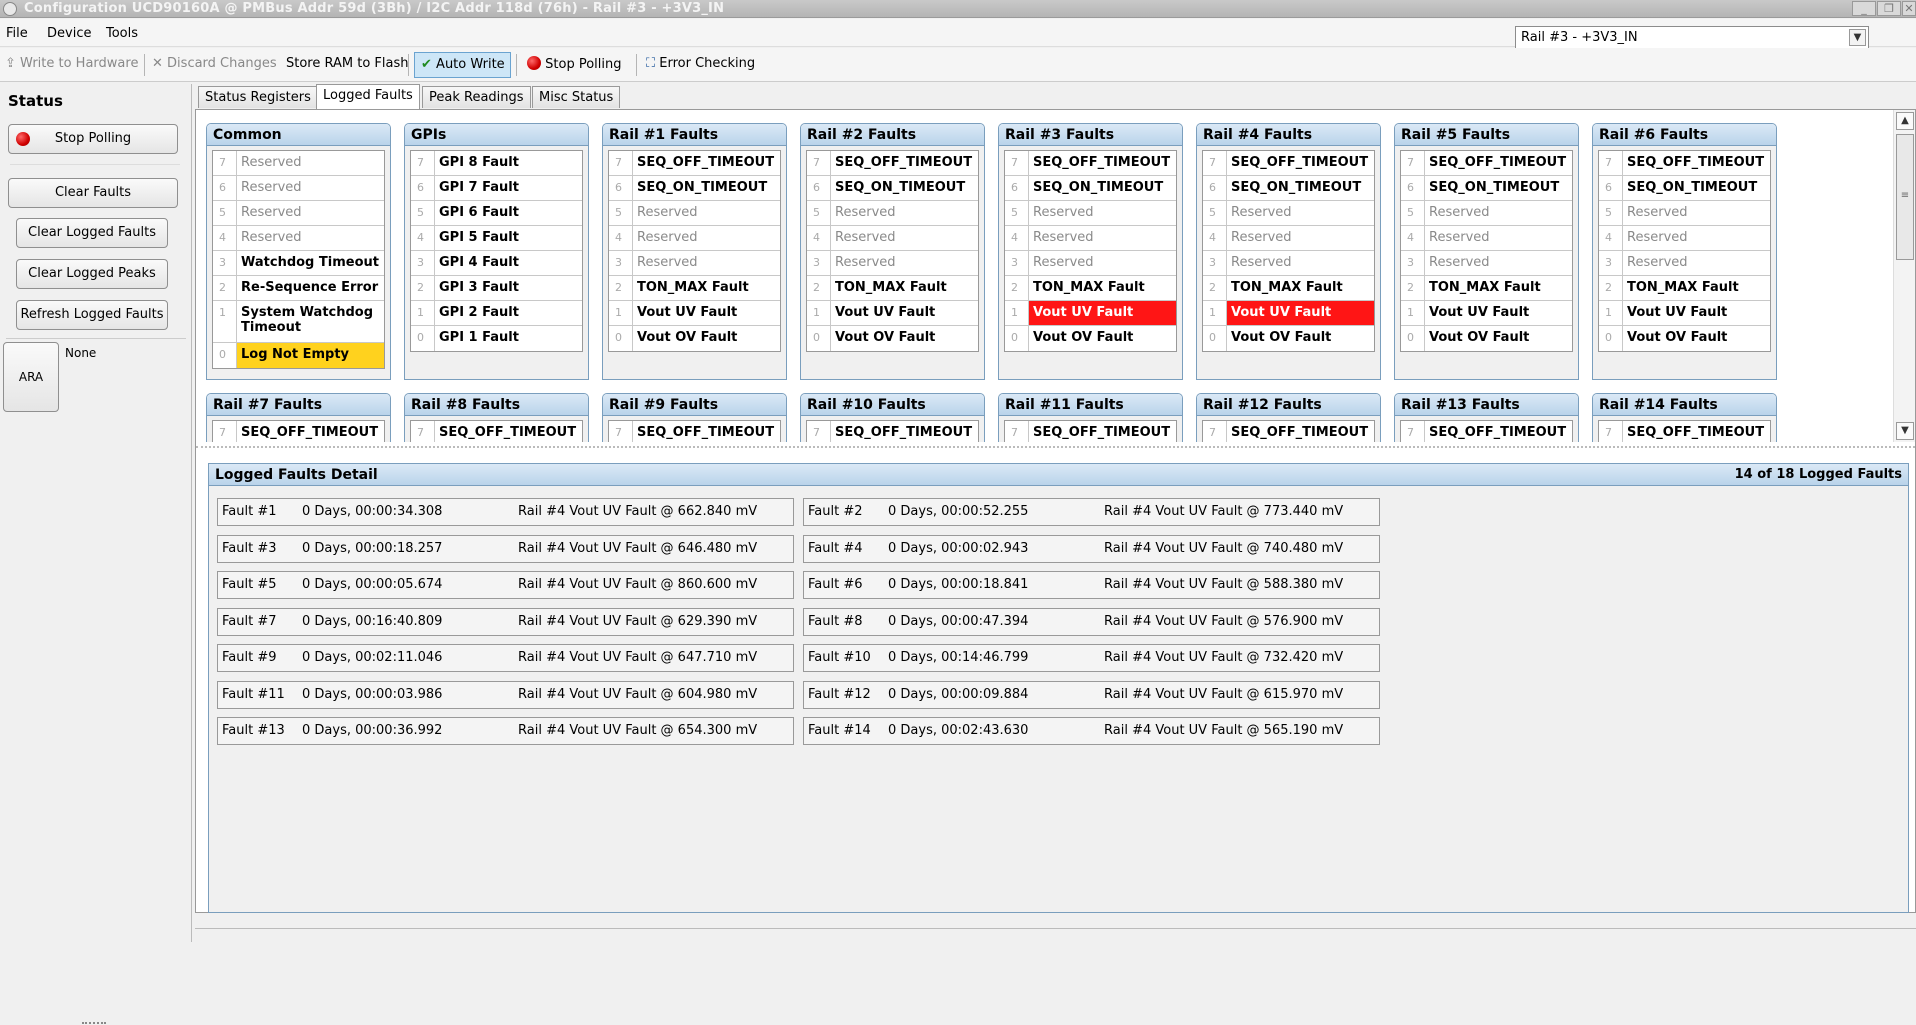 The image size is (1916, 1025). What do you see at coordinates (839, 694) in the screenshot?
I see `fault-id: Fault #12` at bounding box center [839, 694].